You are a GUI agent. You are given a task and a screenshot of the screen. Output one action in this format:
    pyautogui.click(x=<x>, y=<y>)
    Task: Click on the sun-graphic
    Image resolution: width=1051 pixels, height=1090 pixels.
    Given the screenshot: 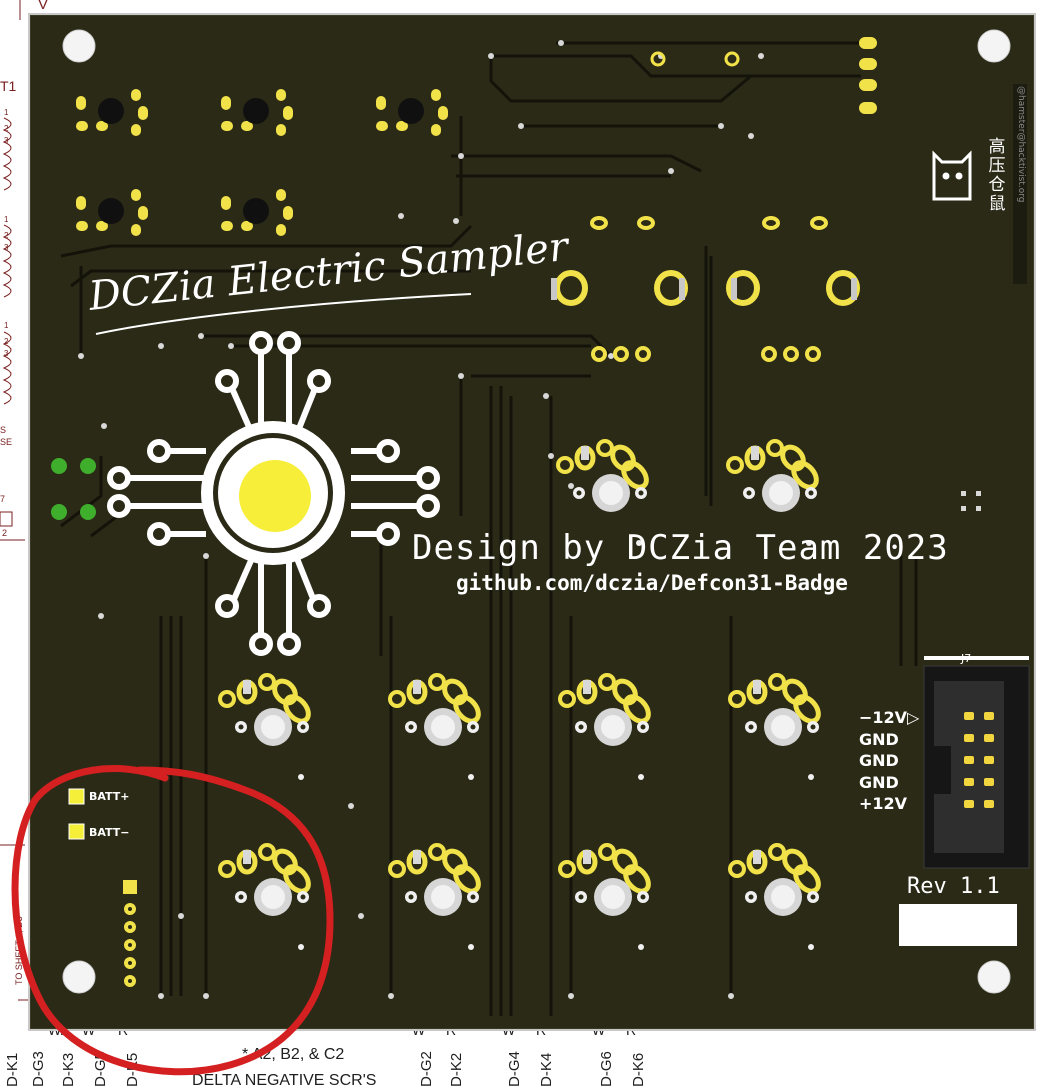 What is the action you would take?
    pyautogui.click(x=273, y=493)
    